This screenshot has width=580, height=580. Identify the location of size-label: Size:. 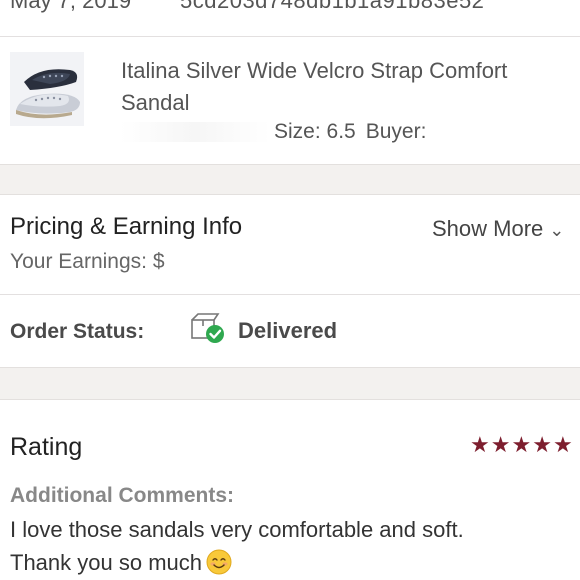
(297, 131).